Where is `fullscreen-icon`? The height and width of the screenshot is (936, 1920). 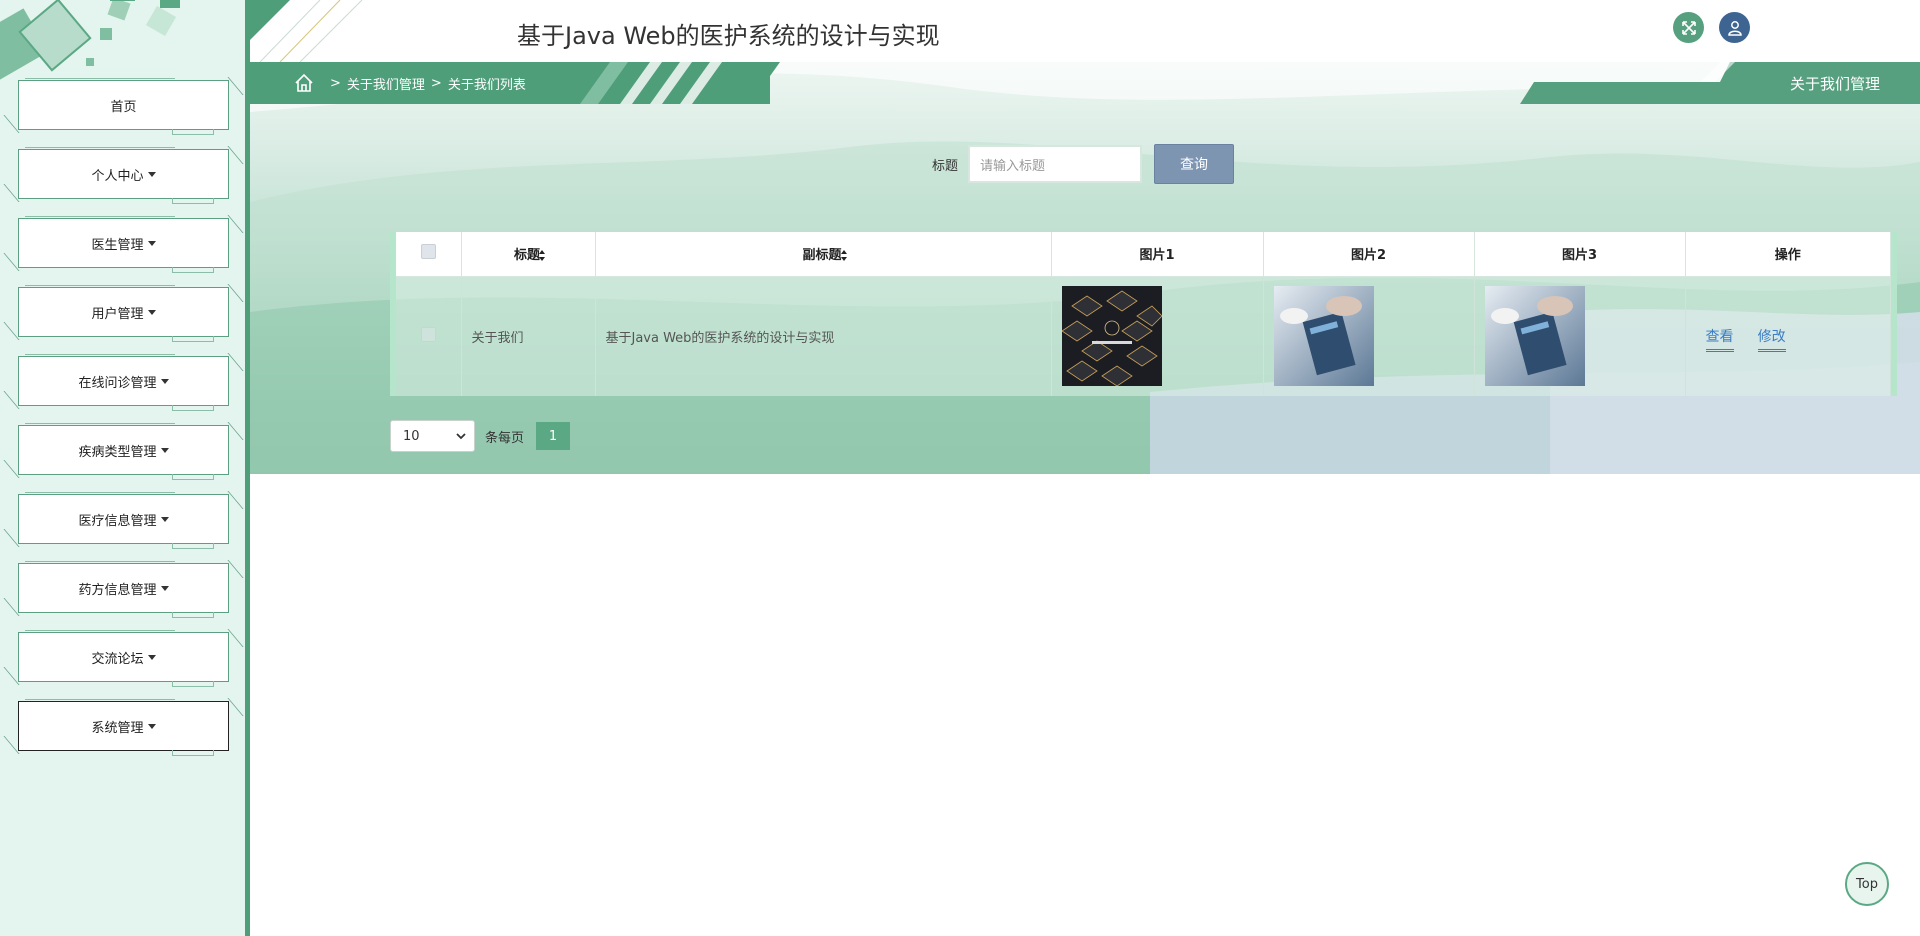 fullscreen-icon is located at coordinates (1688, 27).